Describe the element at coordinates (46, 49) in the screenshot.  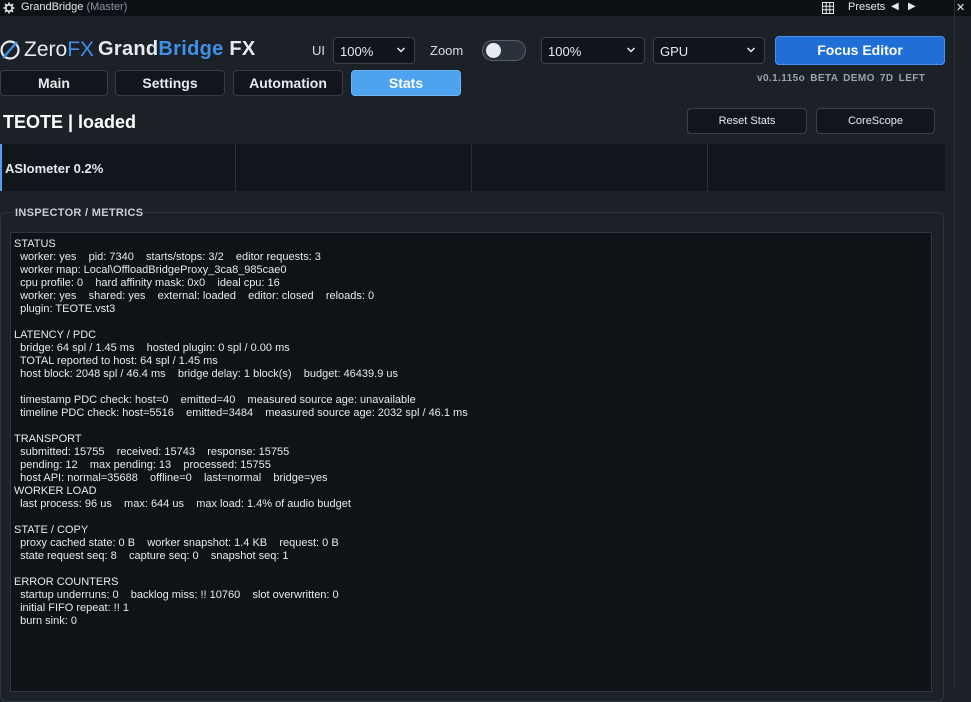
I see `logo-zero-text: Zero` at that location.